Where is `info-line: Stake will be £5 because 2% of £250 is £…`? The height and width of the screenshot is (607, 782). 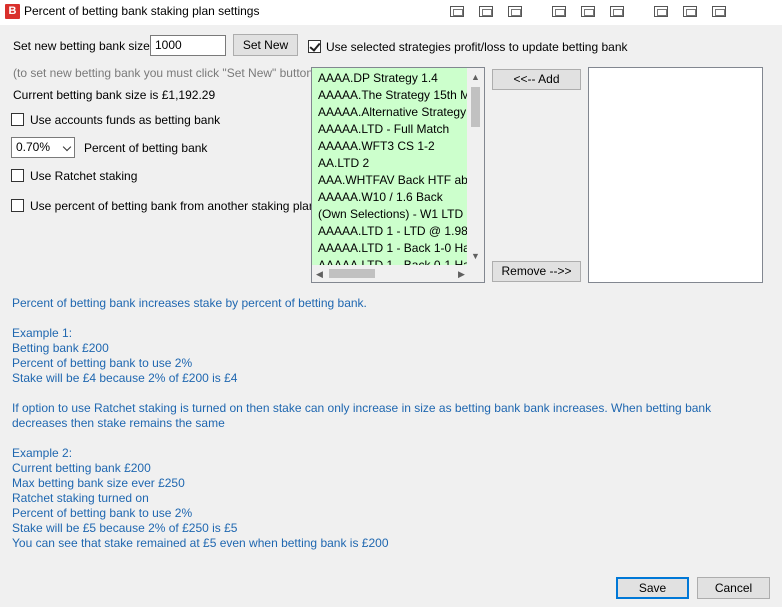
info-line: Stake will be £5 because 2% of £250 is £… is located at coordinates (125, 528).